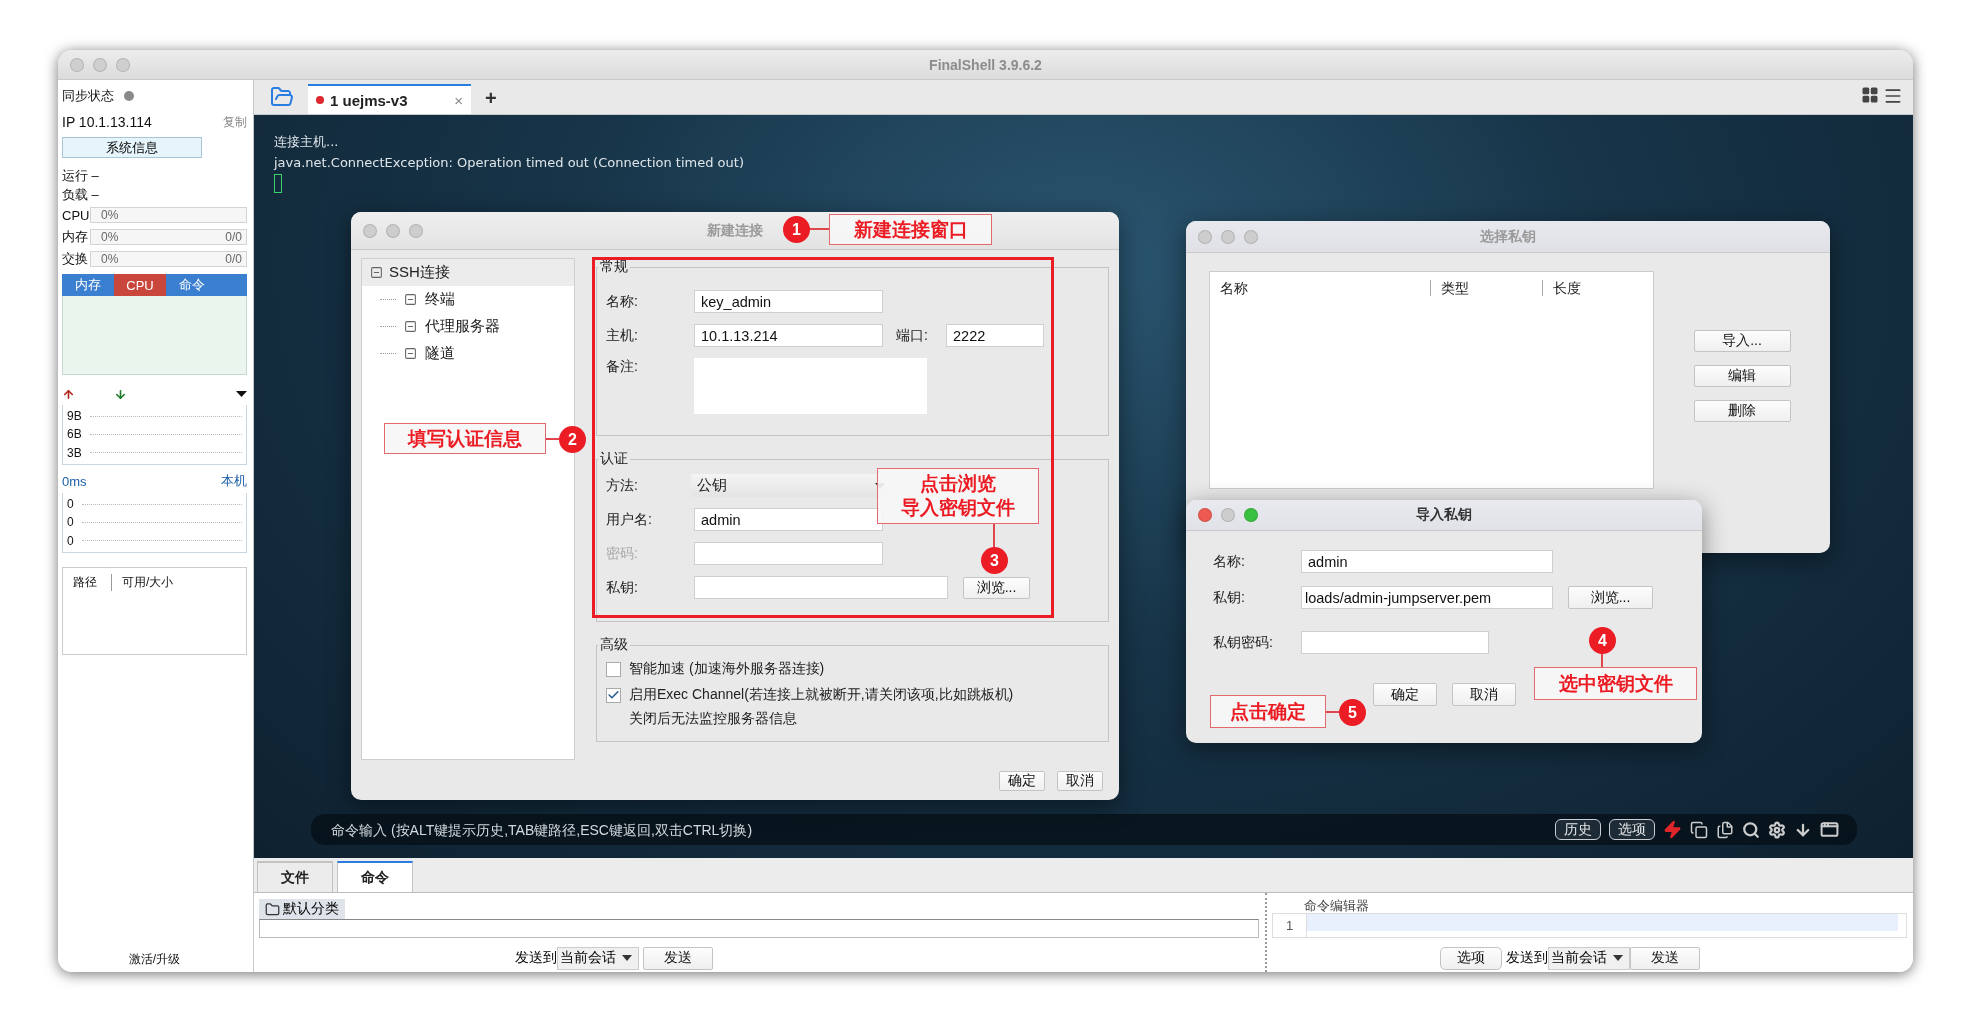 The width and height of the screenshot is (1972, 1012). What do you see at coordinates (1427, 561) in the screenshot?
I see `name-field: admin` at bounding box center [1427, 561].